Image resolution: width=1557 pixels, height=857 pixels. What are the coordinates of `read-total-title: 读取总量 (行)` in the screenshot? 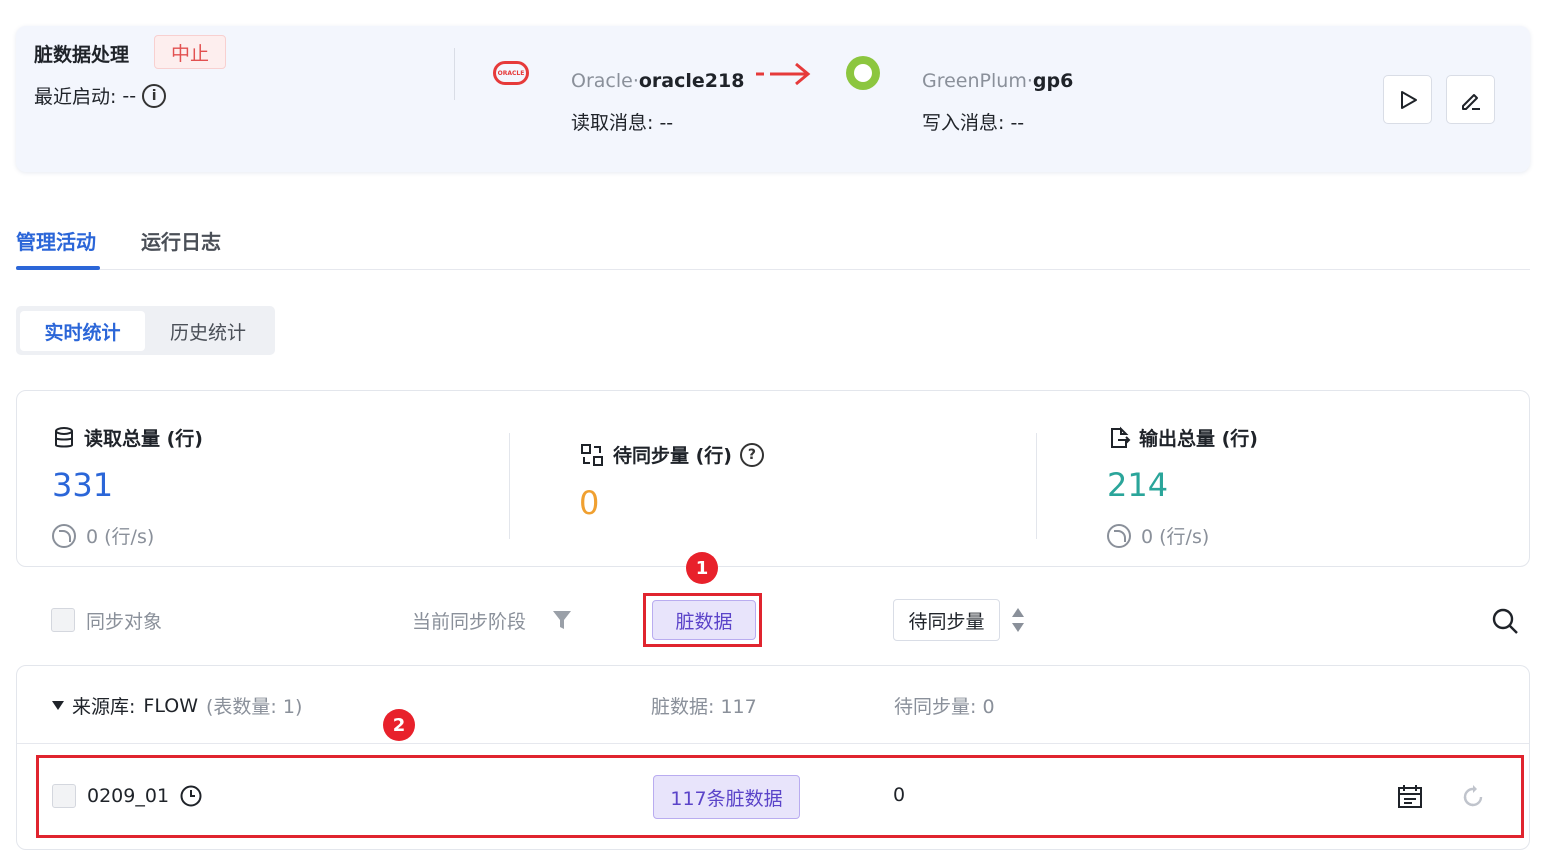 It's located at (127, 437).